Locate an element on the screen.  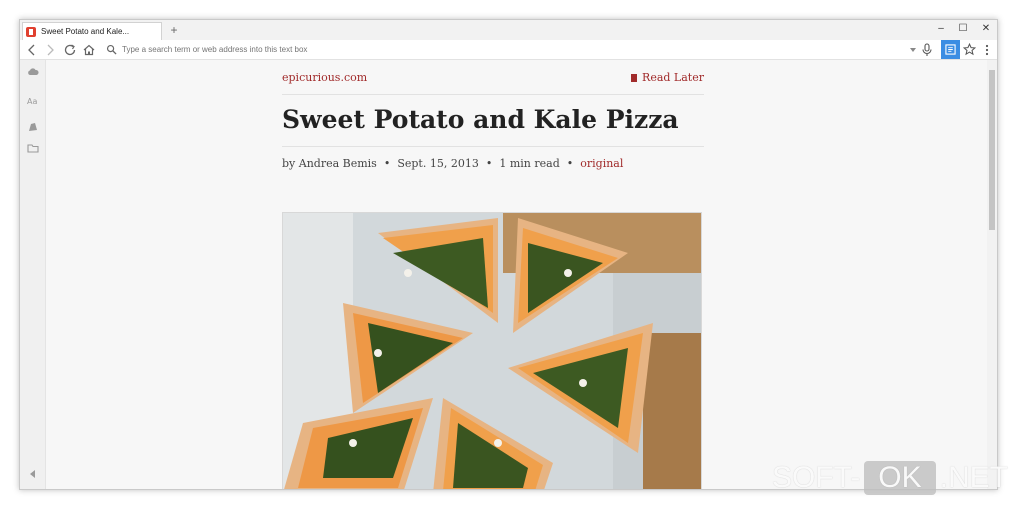
minimize-button: – is located at coordinates (941, 29).